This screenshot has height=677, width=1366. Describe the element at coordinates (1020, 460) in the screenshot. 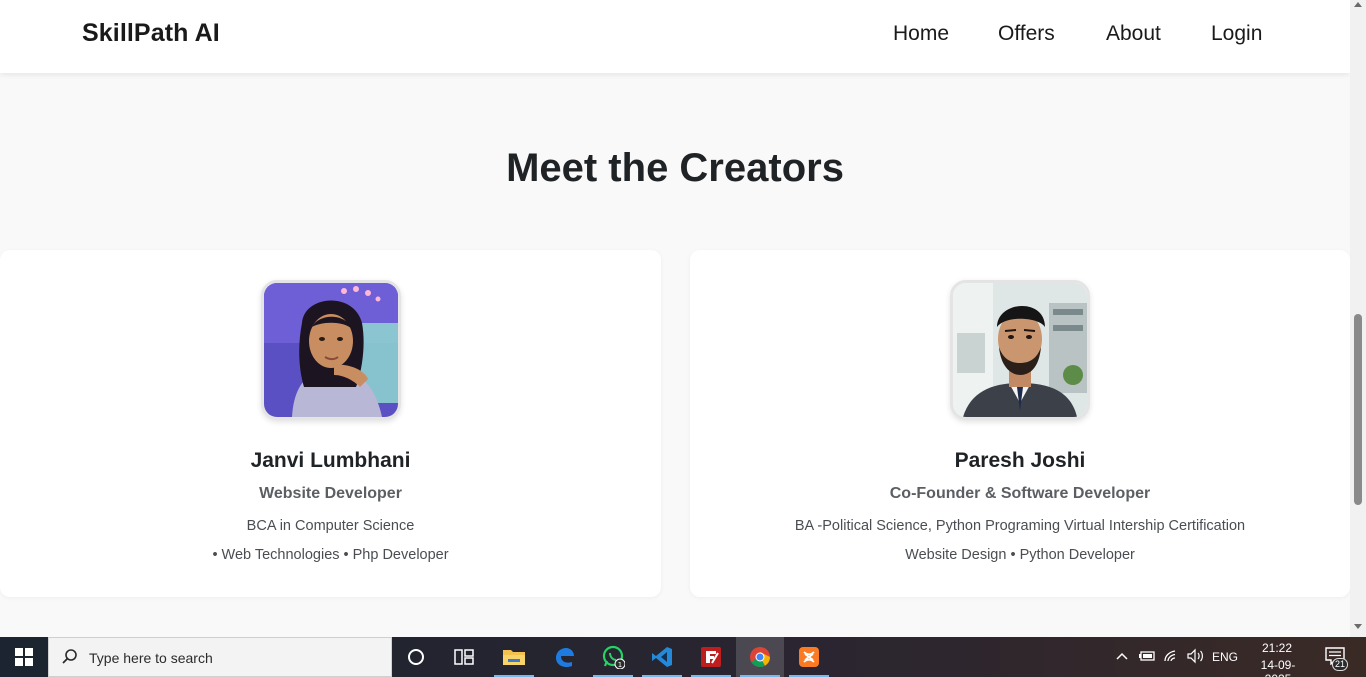

I see `creator-name: Paresh Joshi` at that location.